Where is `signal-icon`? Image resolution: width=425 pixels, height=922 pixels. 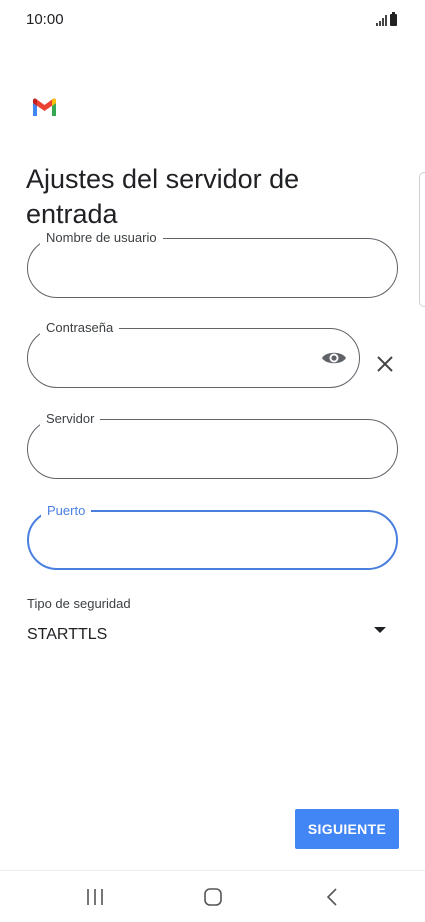
signal-icon is located at coordinates (381, 20).